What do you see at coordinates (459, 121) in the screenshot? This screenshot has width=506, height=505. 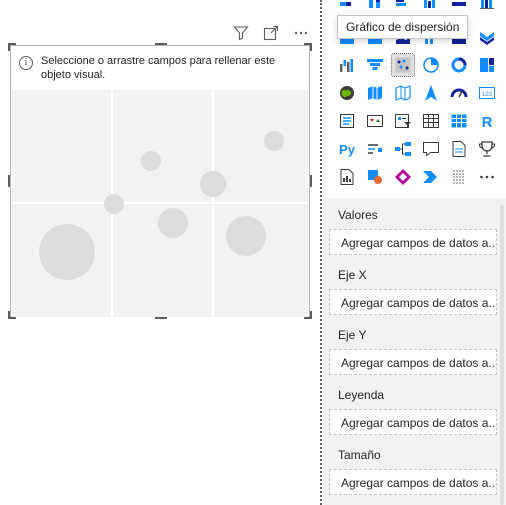 I see `matrix-icon` at bounding box center [459, 121].